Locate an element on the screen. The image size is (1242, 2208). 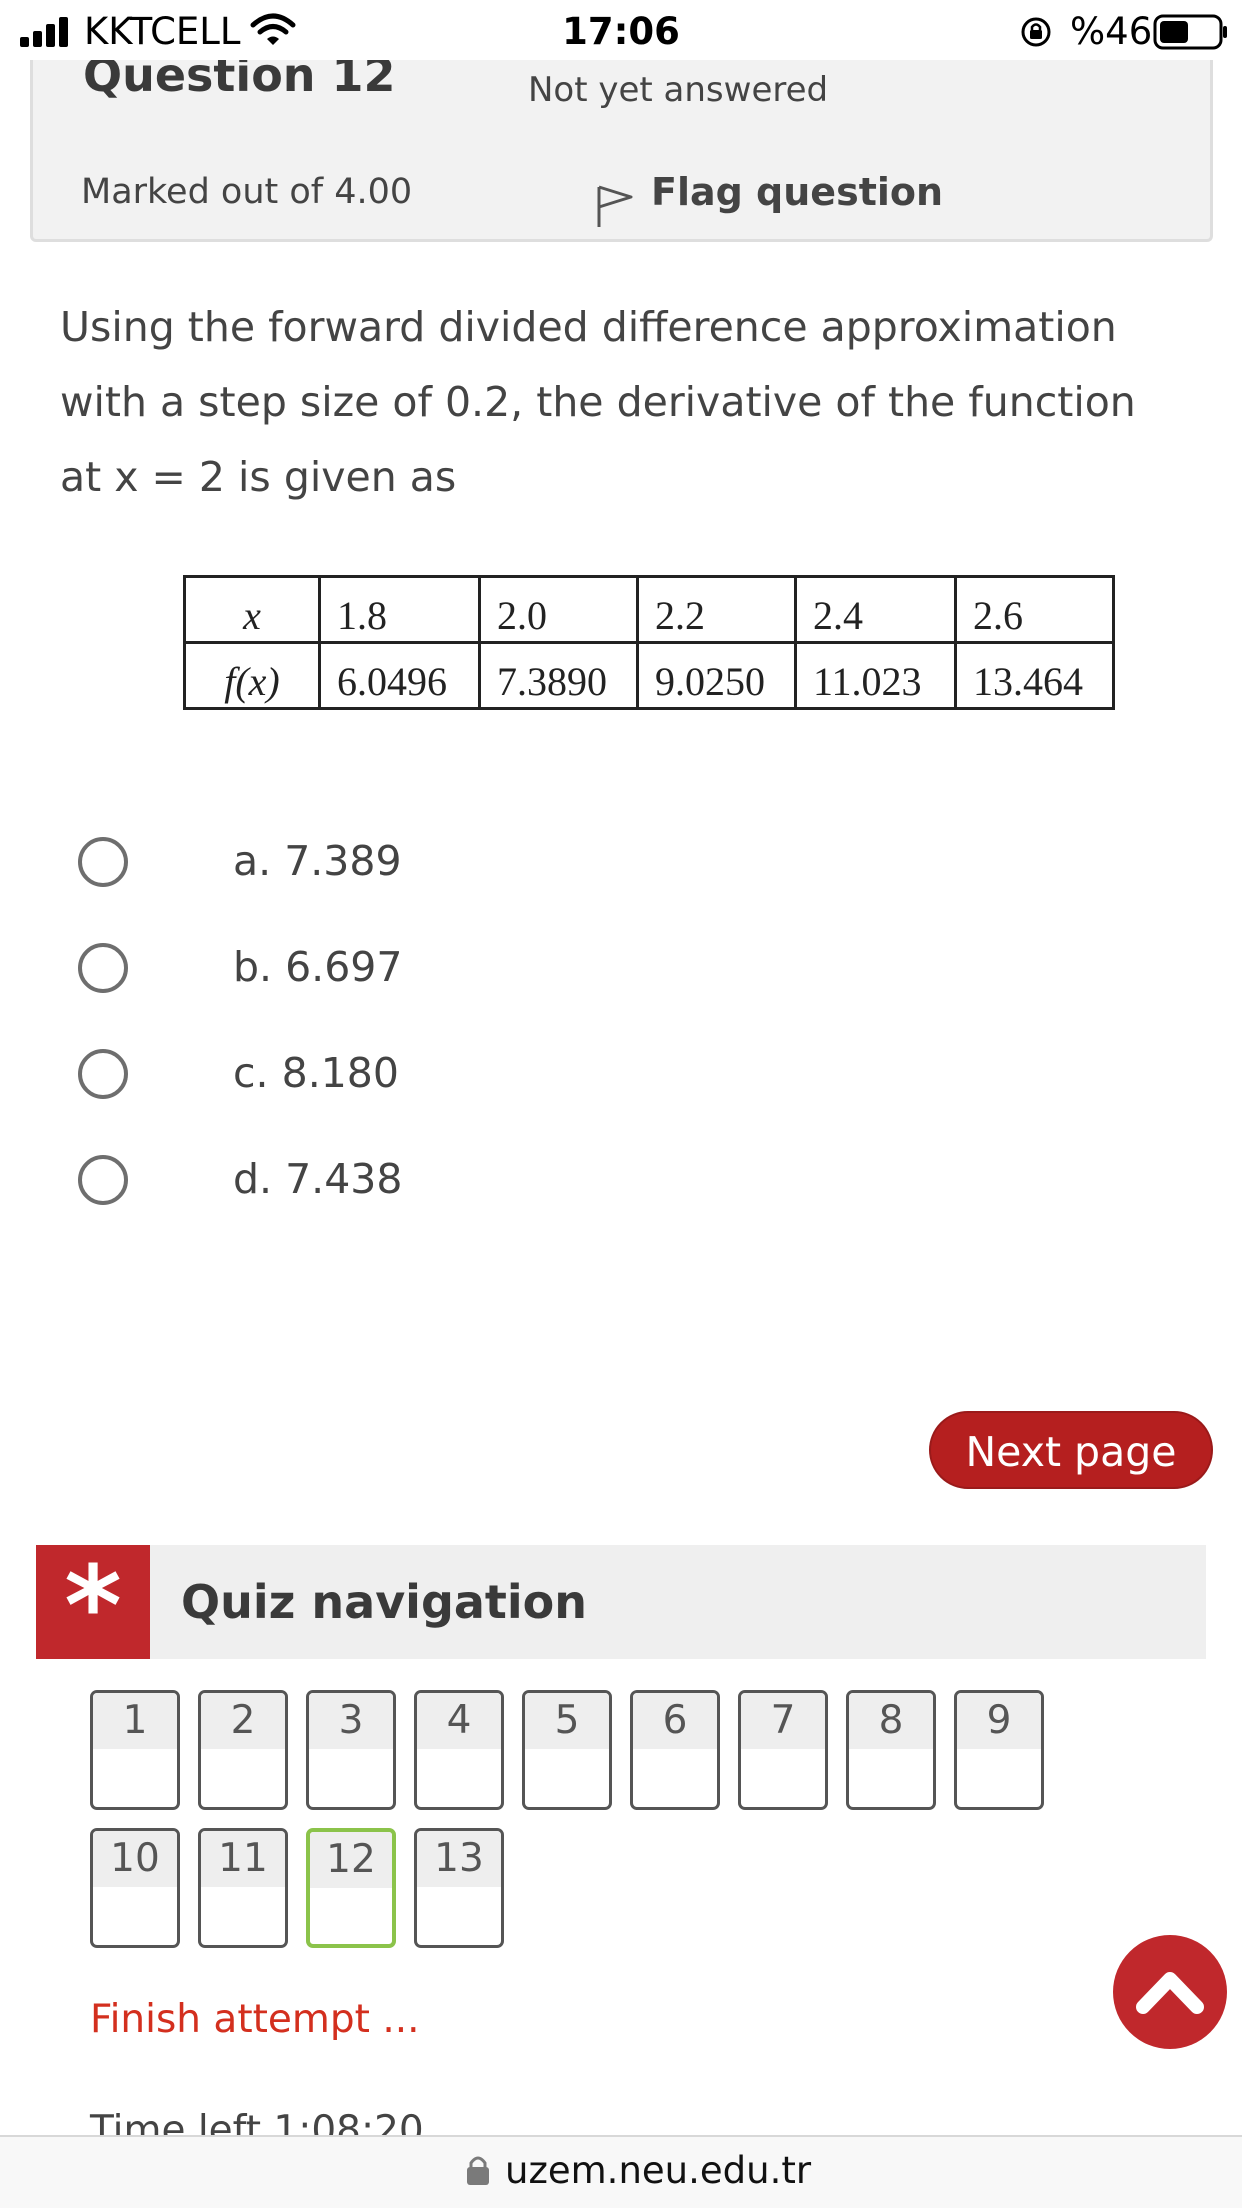
quiz-nav-button-3: 3 is located at coordinates (351, 1750).